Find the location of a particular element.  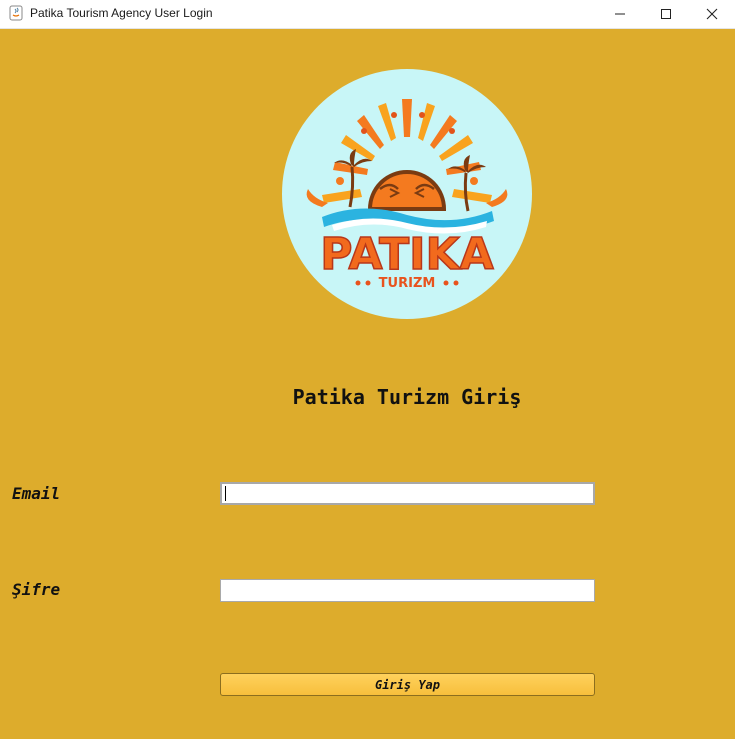

maximize-icon is located at coordinates (666, 14).